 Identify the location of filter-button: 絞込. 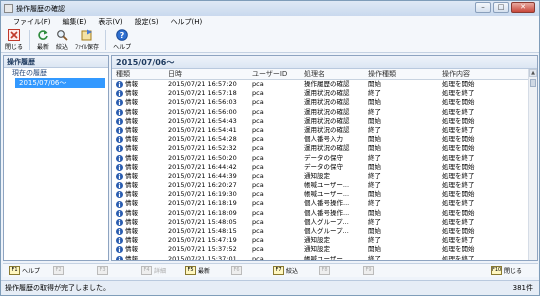
(62, 39).